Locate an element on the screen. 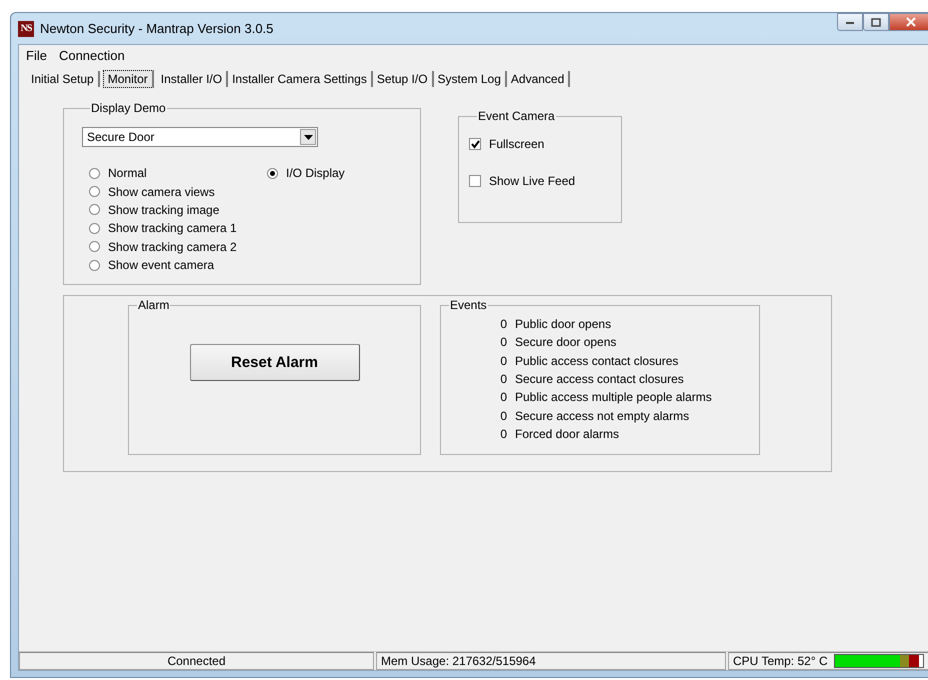 The width and height of the screenshot is (928, 680). maximize-button is located at coordinates (876, 22).